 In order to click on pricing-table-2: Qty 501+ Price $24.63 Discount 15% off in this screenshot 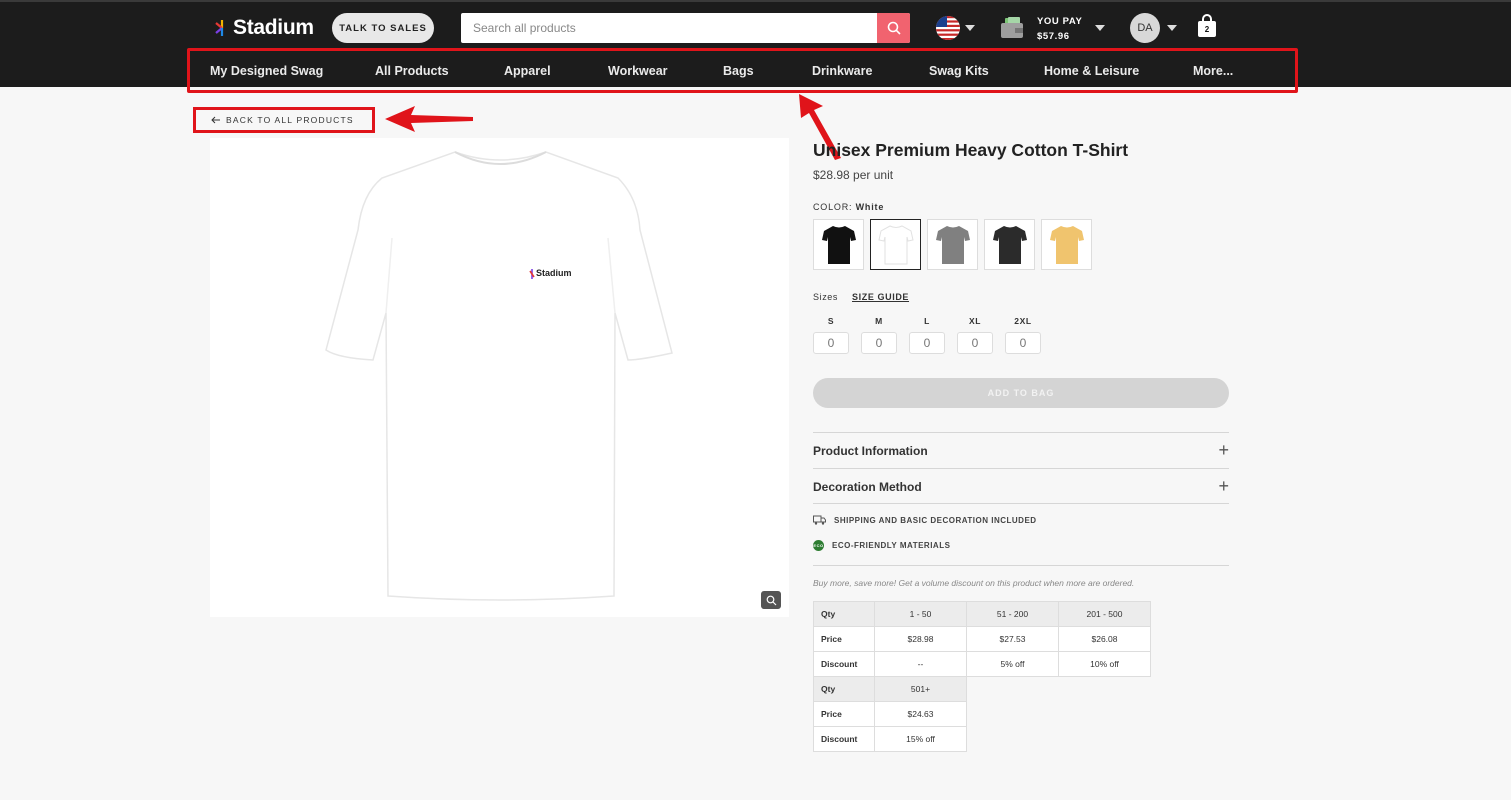, I will do `click(890, 714)`.